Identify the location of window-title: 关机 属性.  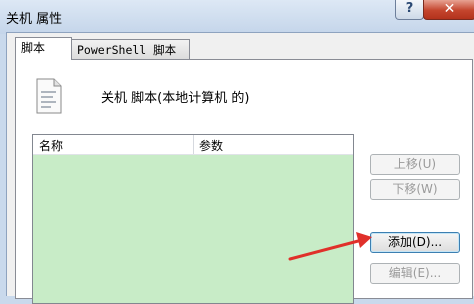
(34, 19).